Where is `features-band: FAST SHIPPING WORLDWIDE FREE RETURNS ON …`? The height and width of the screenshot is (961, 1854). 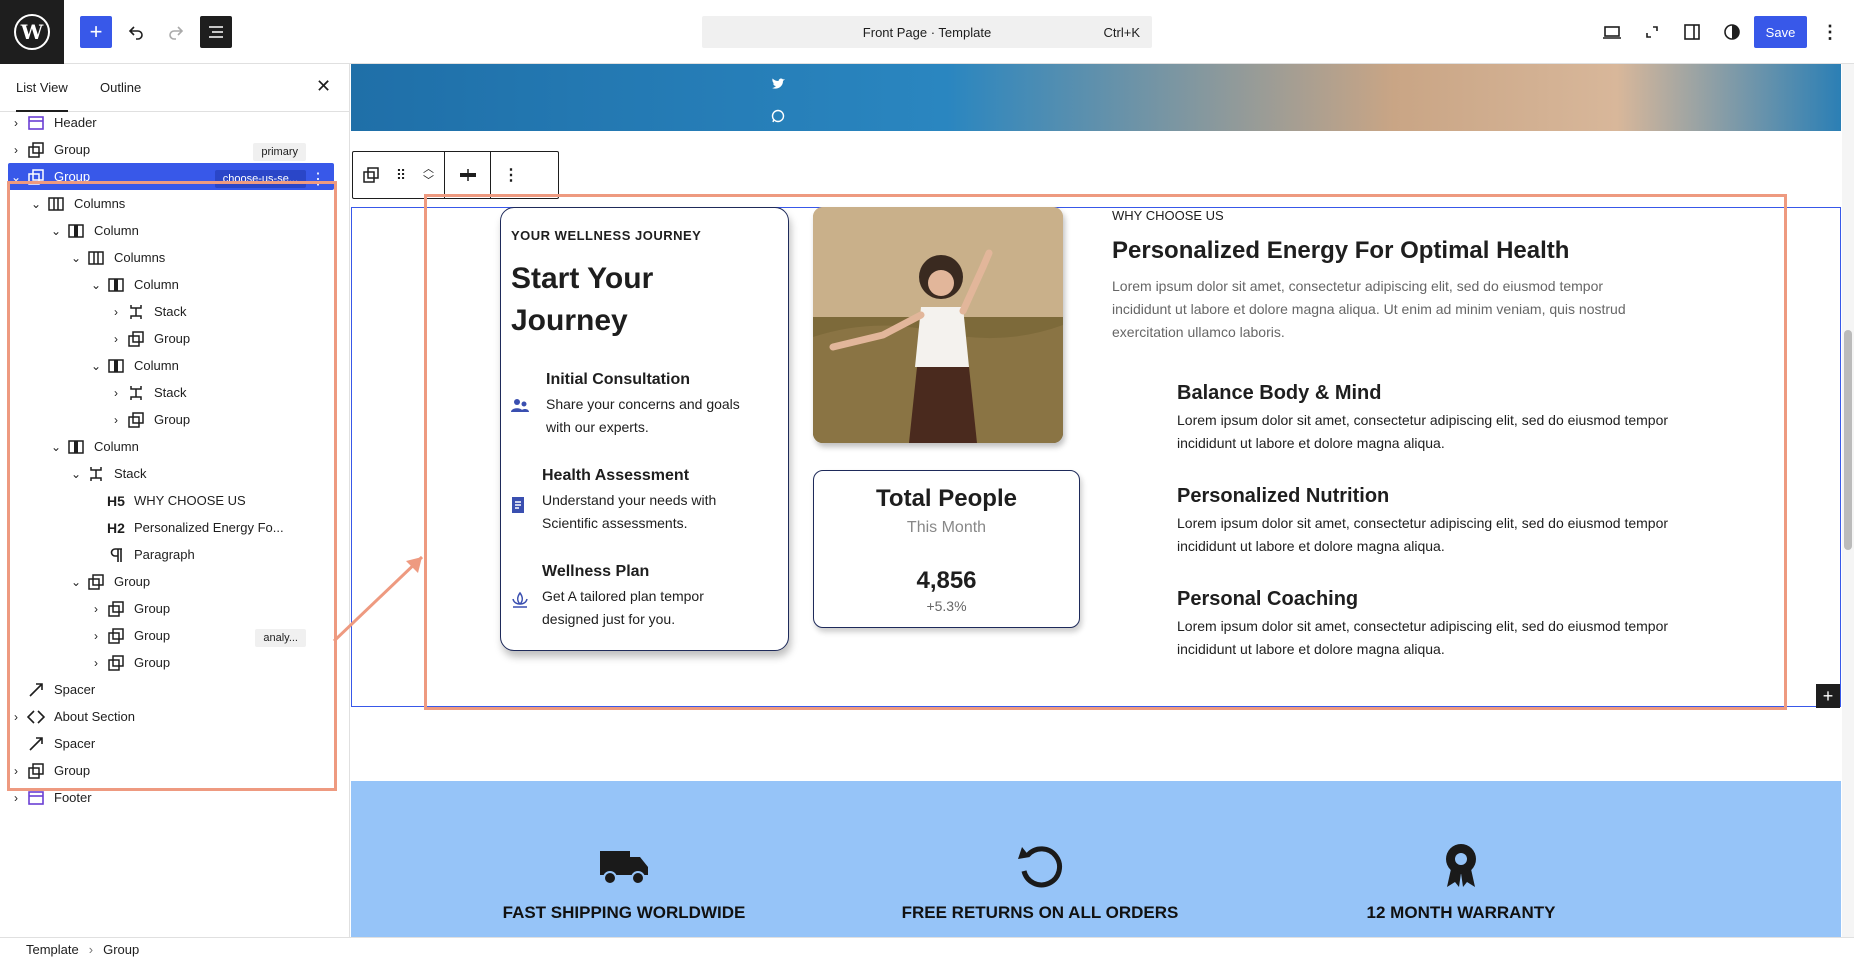 features-band: FAST SHIPPING WORLDWIDE FREE RETURNS ON … is located at coordinates (1096, 859).